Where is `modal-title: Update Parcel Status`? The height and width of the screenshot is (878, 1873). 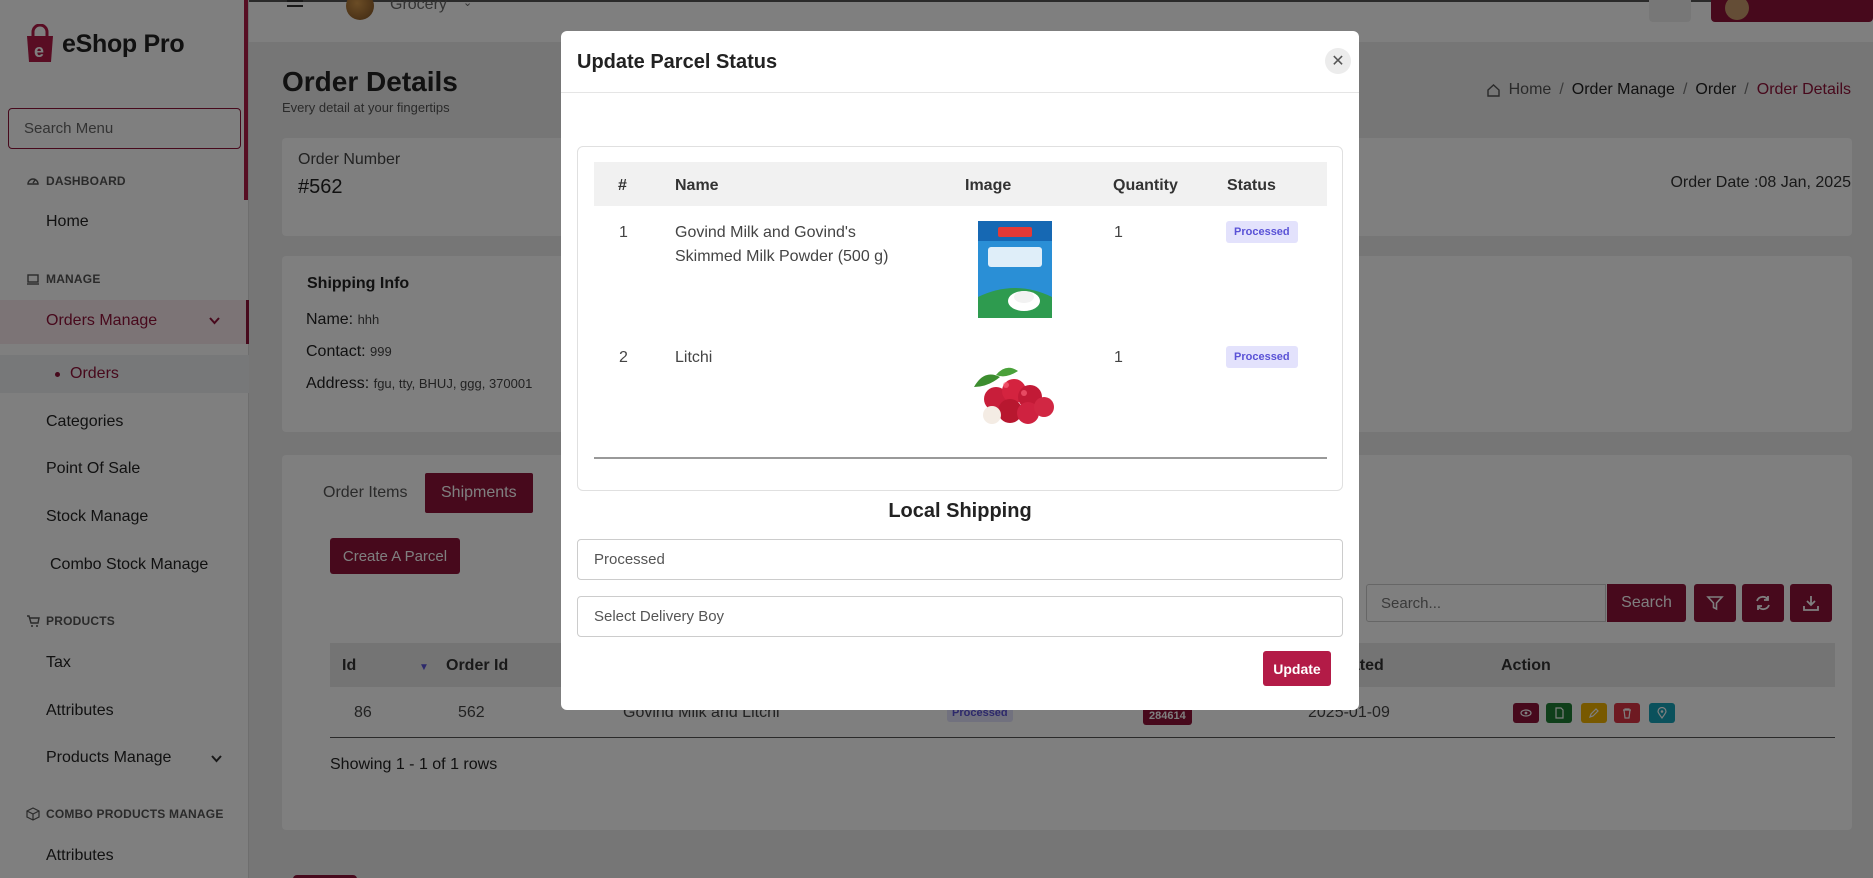 modal-title: Update Parcel Status is located at coordinates (677, 62).